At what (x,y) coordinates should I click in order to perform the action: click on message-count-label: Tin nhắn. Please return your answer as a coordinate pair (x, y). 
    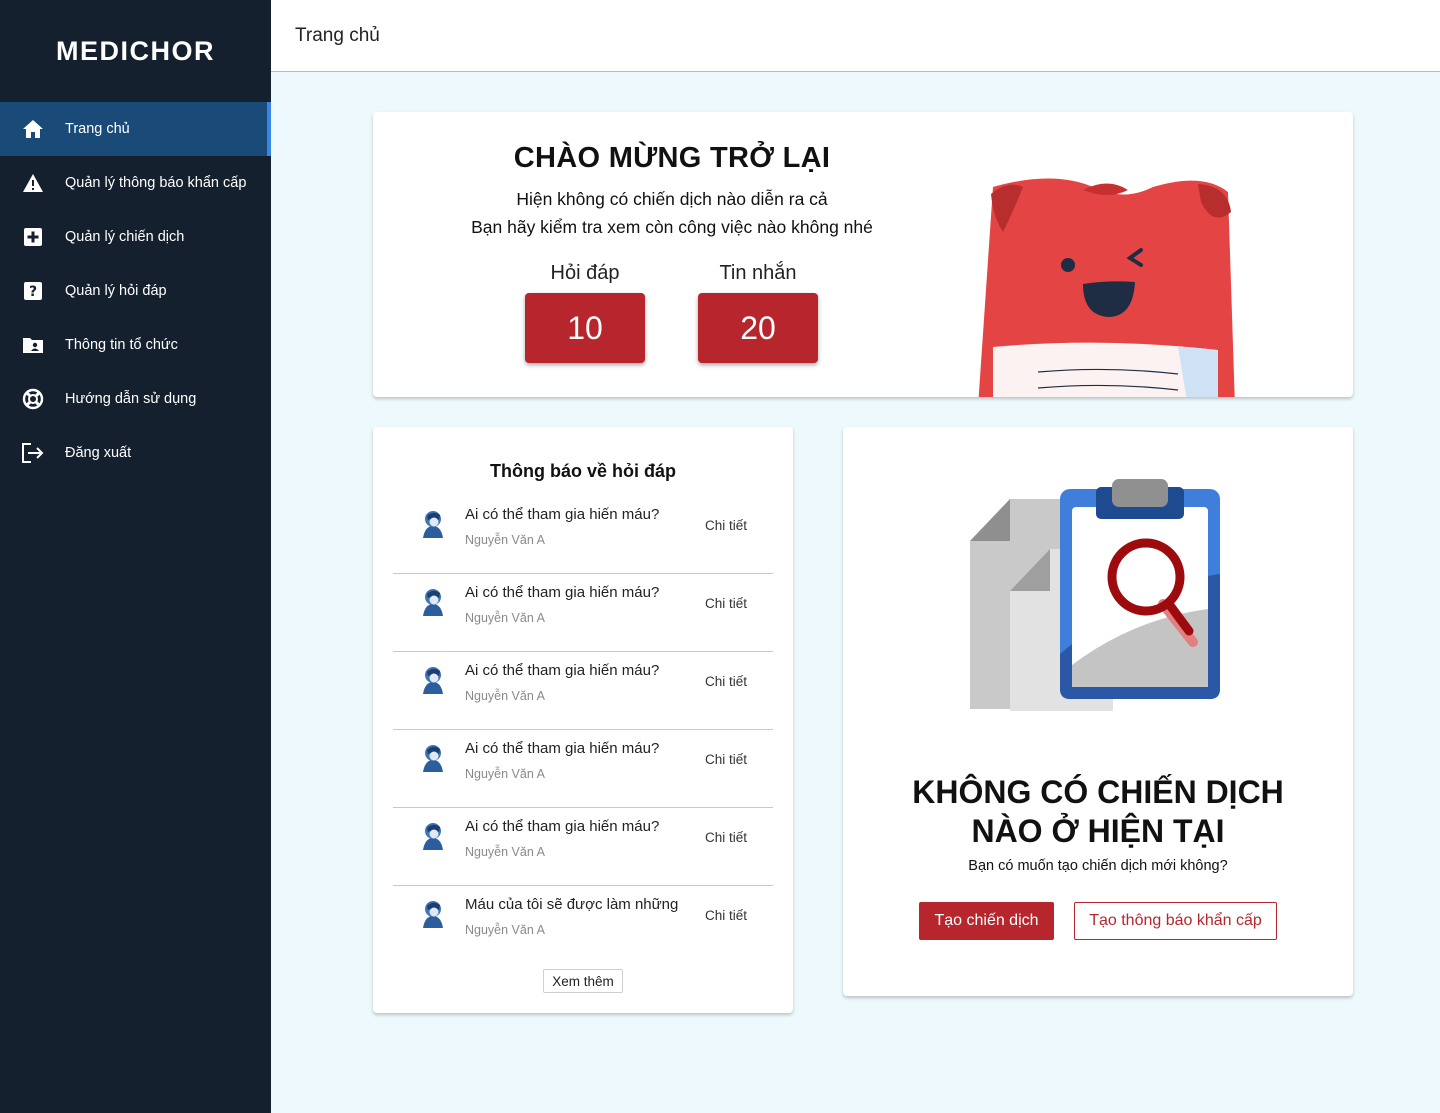
    Looking at the image, I should click on (758, 273).